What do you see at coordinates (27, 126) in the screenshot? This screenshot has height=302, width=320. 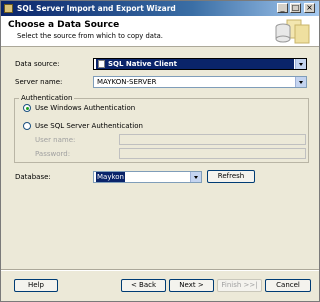 I see `sql-auth-radio` at bounding box center [27, 126].